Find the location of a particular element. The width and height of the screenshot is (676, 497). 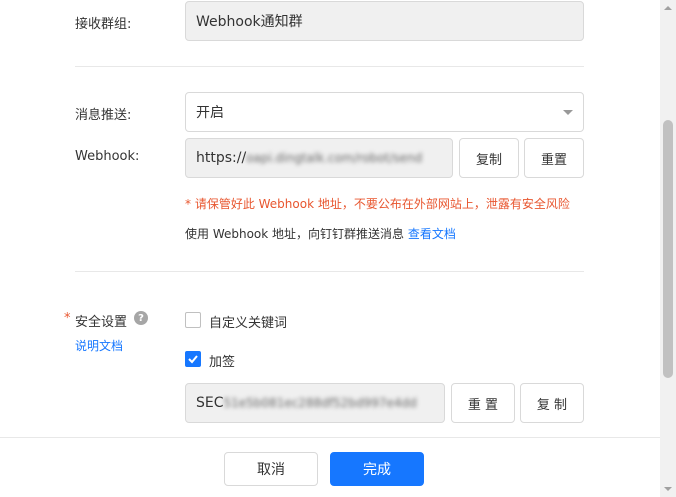

caret-down-icon is located at coordinates (568, 112).